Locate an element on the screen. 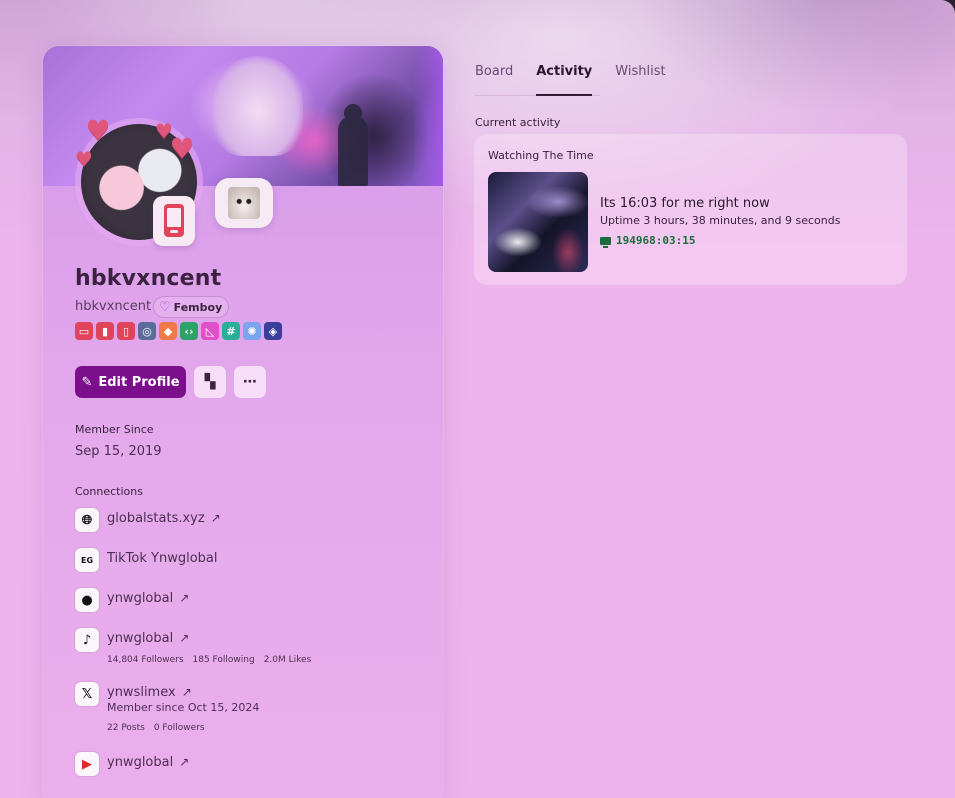  gear-badge-icon: ✺ is located at coordinates (252, 331).